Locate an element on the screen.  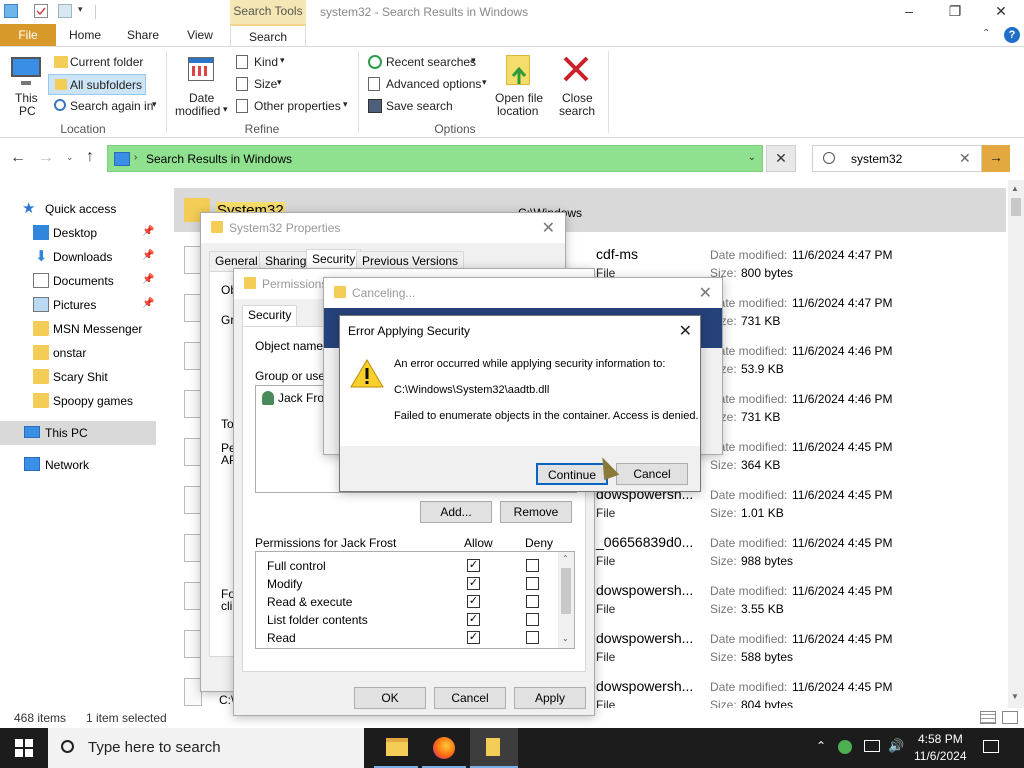
other-properties-button: Other properties ▾ is located at coordinates (296, 107).